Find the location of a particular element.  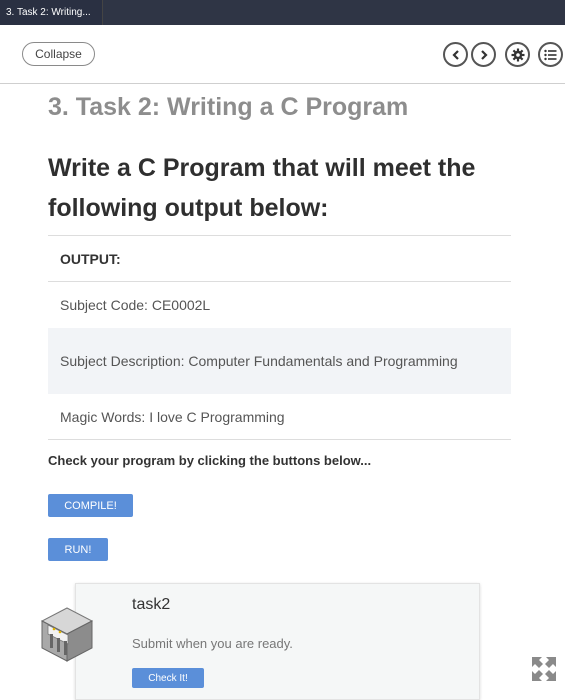

table-row: Subject Code: CE0002L is located at coordinates (135, 305).